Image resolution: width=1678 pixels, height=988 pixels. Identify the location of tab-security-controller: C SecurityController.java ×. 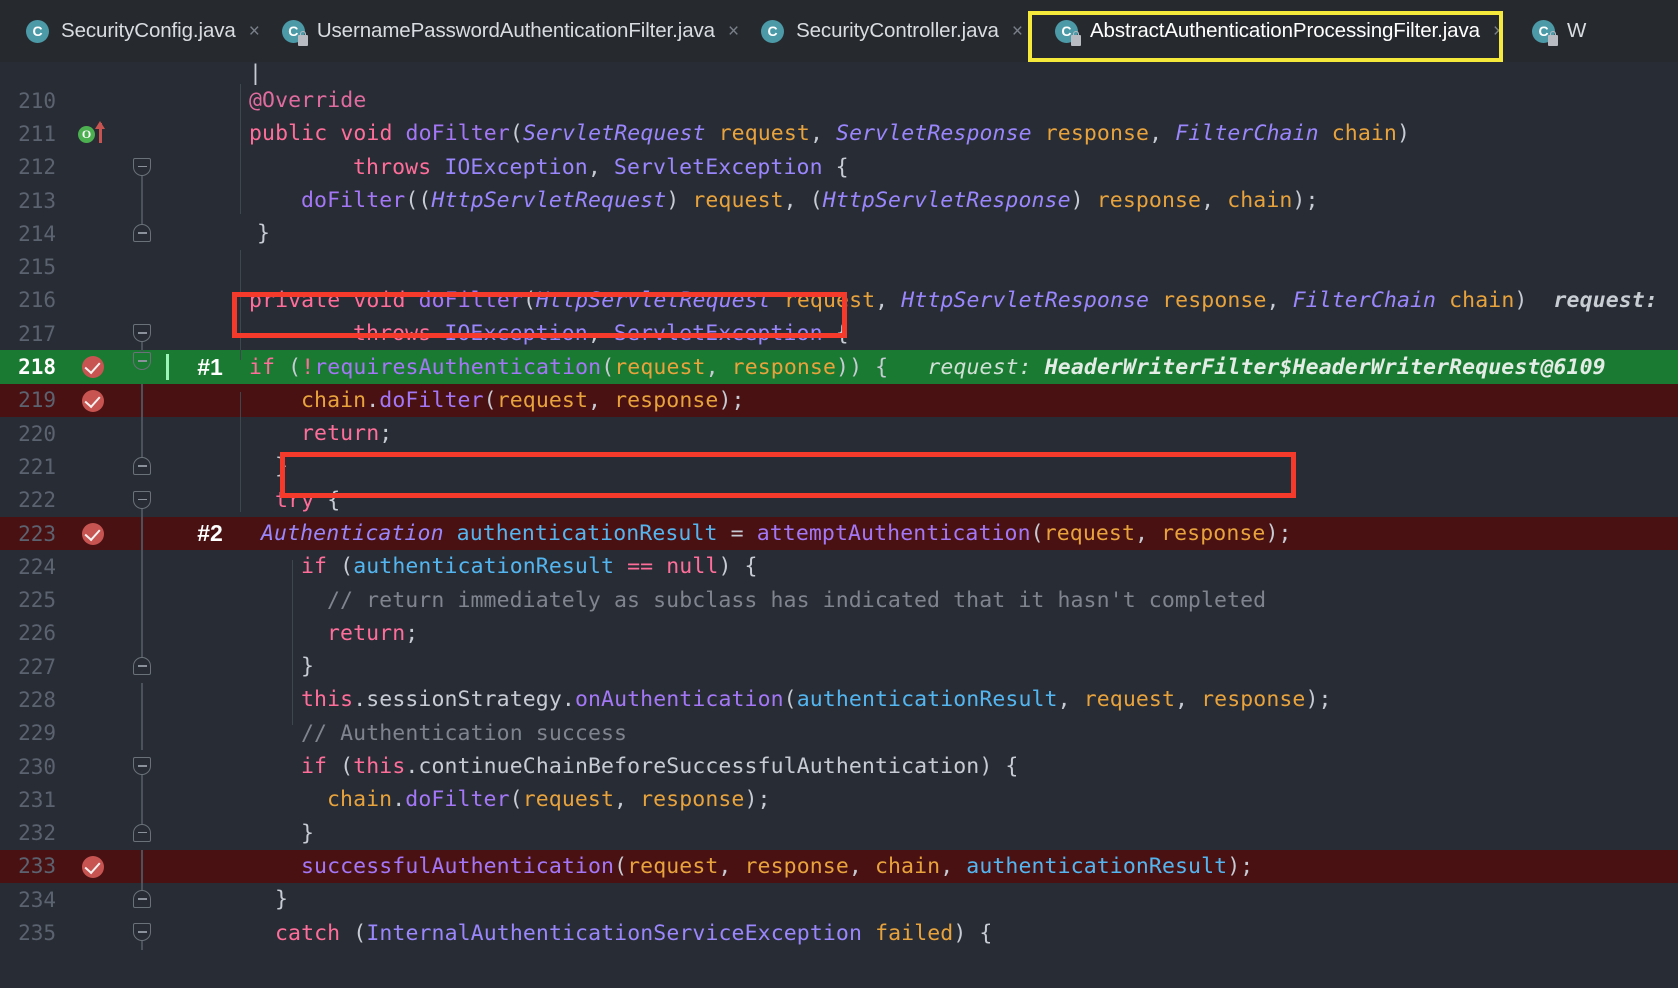
(891, 31).